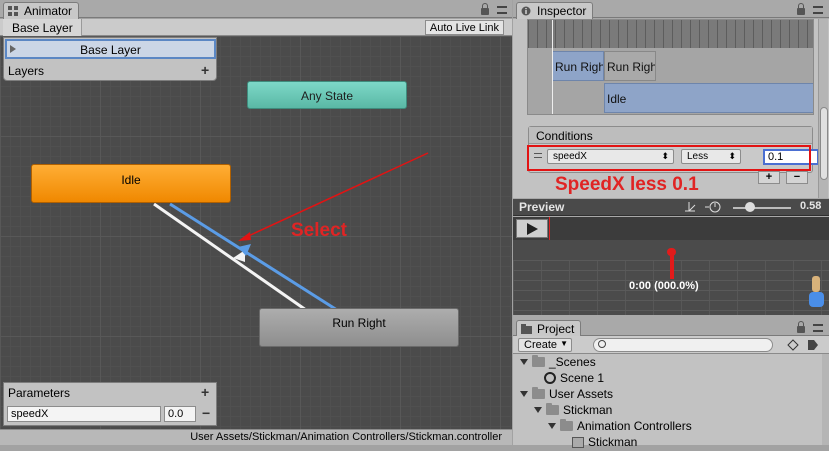 This screenshot has height=451, width=829. What do you see at coordinates (578, 442) in the screenshot?
I see `animator-controller-icon` at bounding box center [578, 442].